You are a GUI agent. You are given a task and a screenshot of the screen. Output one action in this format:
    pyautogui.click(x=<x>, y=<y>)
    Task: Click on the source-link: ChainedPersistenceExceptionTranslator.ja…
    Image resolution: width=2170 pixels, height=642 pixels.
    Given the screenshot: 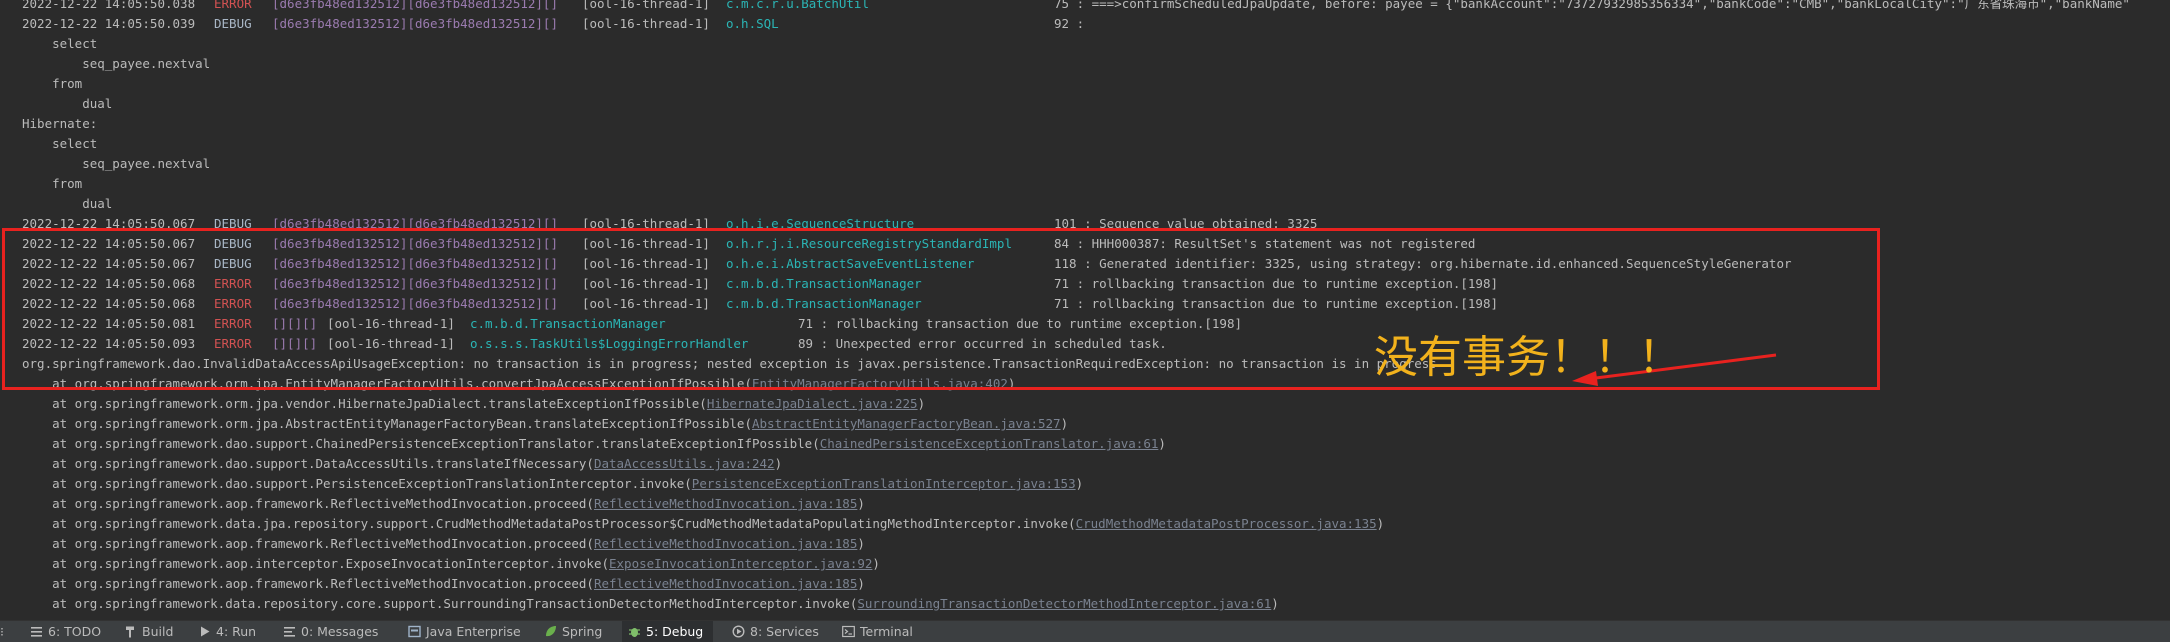 What is the action you would take?
    pyautogui.click(x=989, y=443)
    